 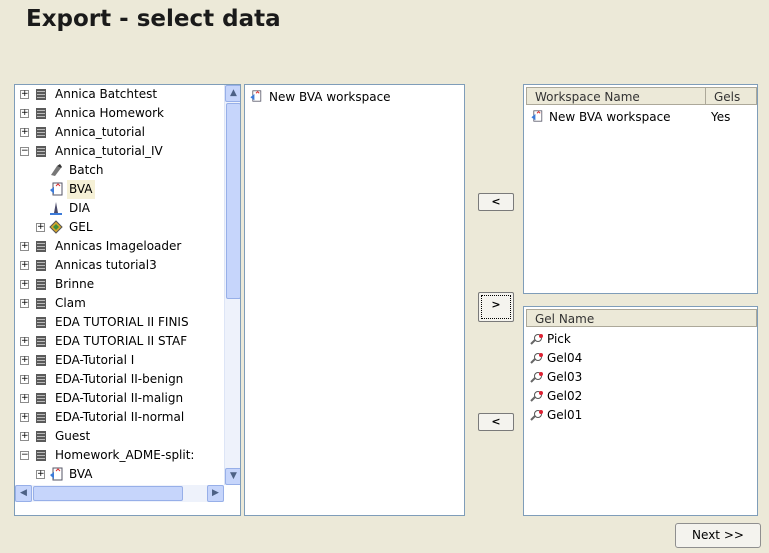 What do you see at coordinates (119, 208) in the screenshot?
I see `tree-item: DIA` at bounding box center [119, 208].